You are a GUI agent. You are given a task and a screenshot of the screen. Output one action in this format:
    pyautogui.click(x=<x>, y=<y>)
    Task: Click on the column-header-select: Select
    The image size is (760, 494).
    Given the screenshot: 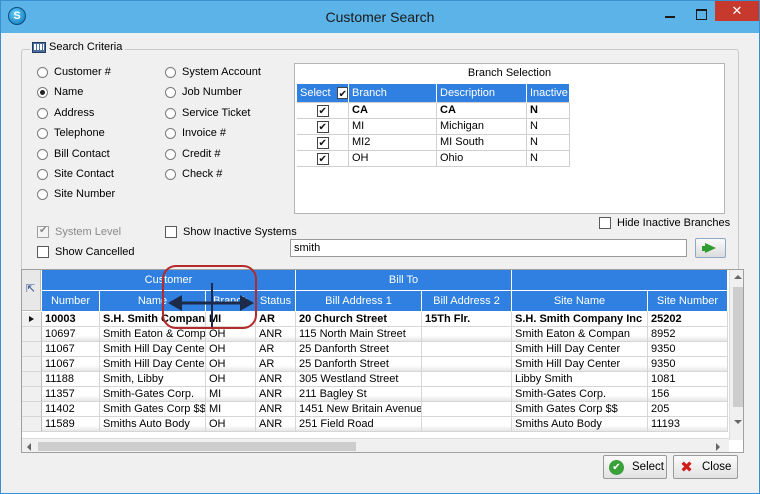 What is the action you would take?
    pyautogui.click(x=323, y=93)
    